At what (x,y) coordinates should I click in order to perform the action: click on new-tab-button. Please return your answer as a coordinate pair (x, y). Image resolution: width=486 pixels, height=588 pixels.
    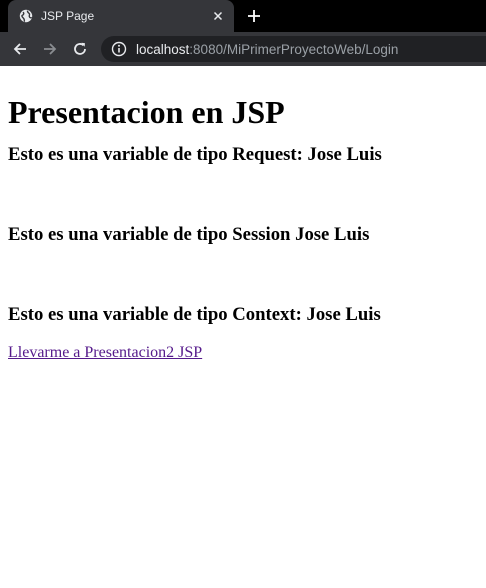
    Looking at the image, I should click on (254, 16).